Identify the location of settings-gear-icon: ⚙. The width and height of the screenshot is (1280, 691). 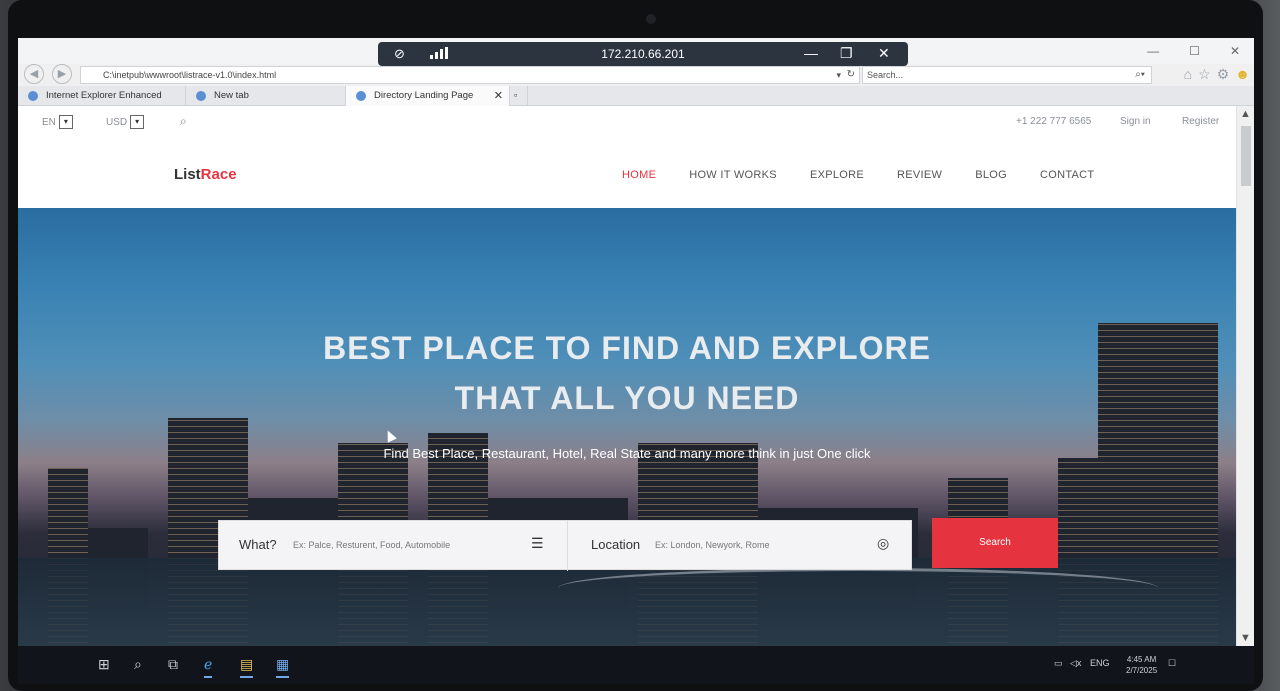
(1223, 74).